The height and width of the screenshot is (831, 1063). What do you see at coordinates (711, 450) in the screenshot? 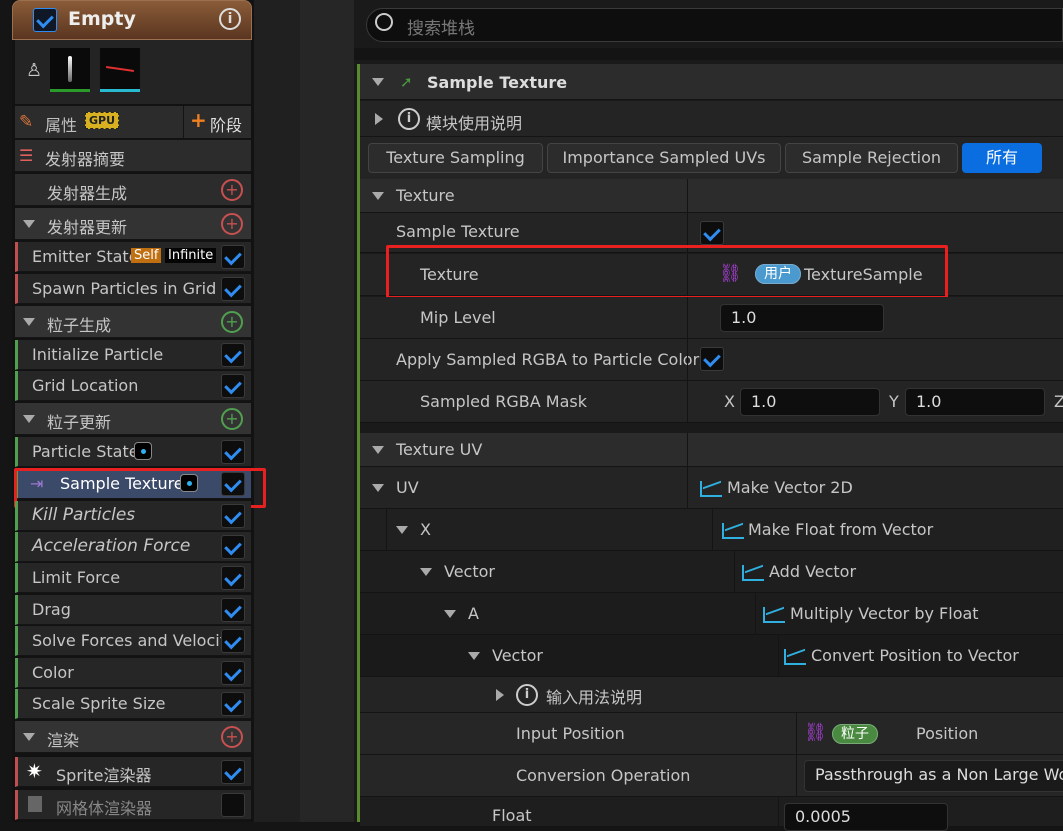
I see `texture-uv-section: Texture UV` at bounding box center [711, 450].